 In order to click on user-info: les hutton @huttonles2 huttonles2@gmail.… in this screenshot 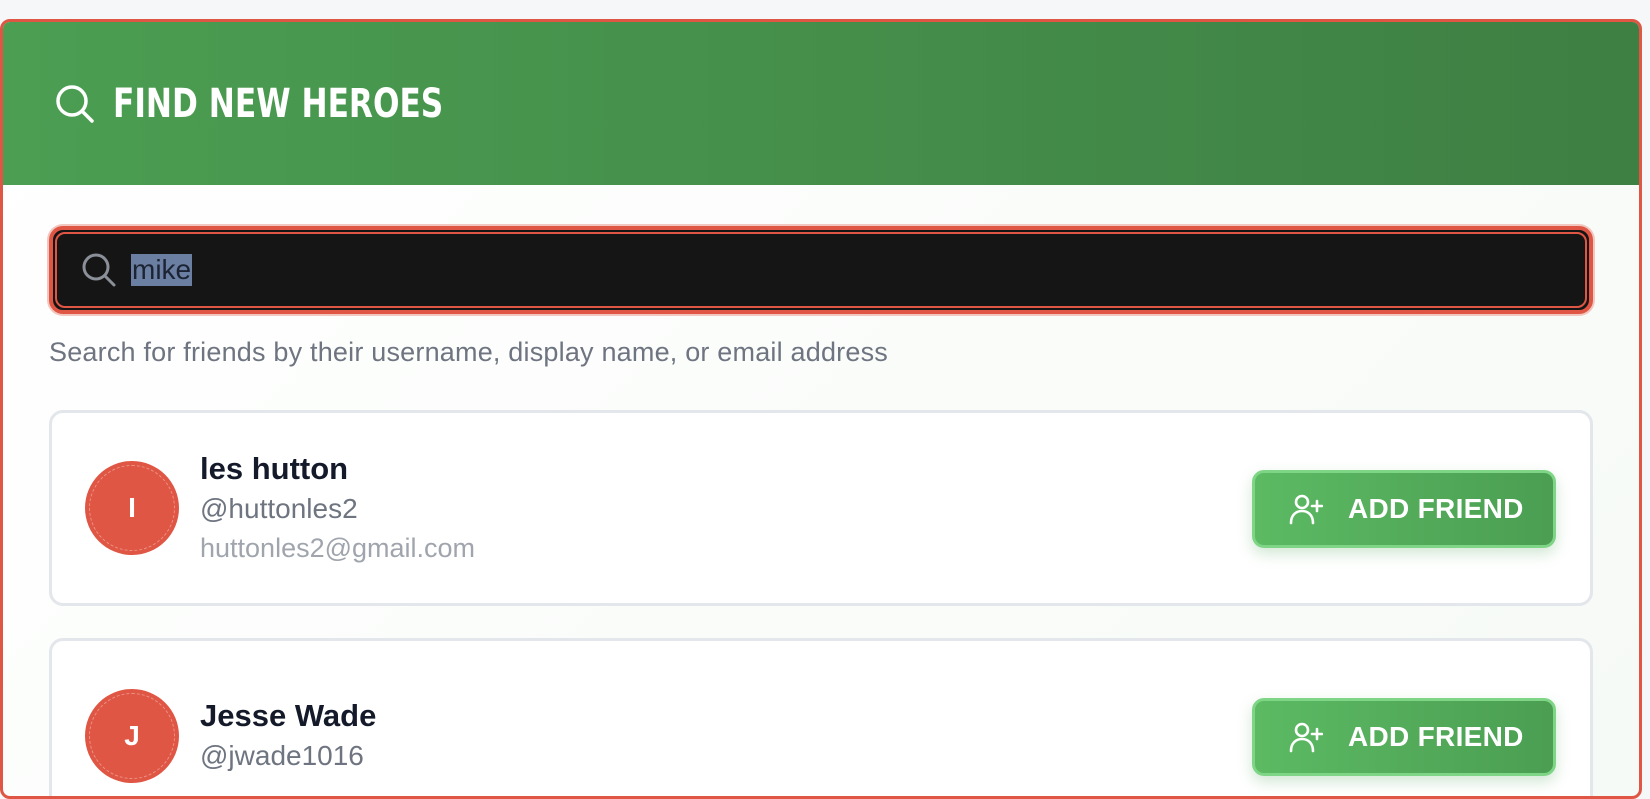, I will do `click(337, 508)`.